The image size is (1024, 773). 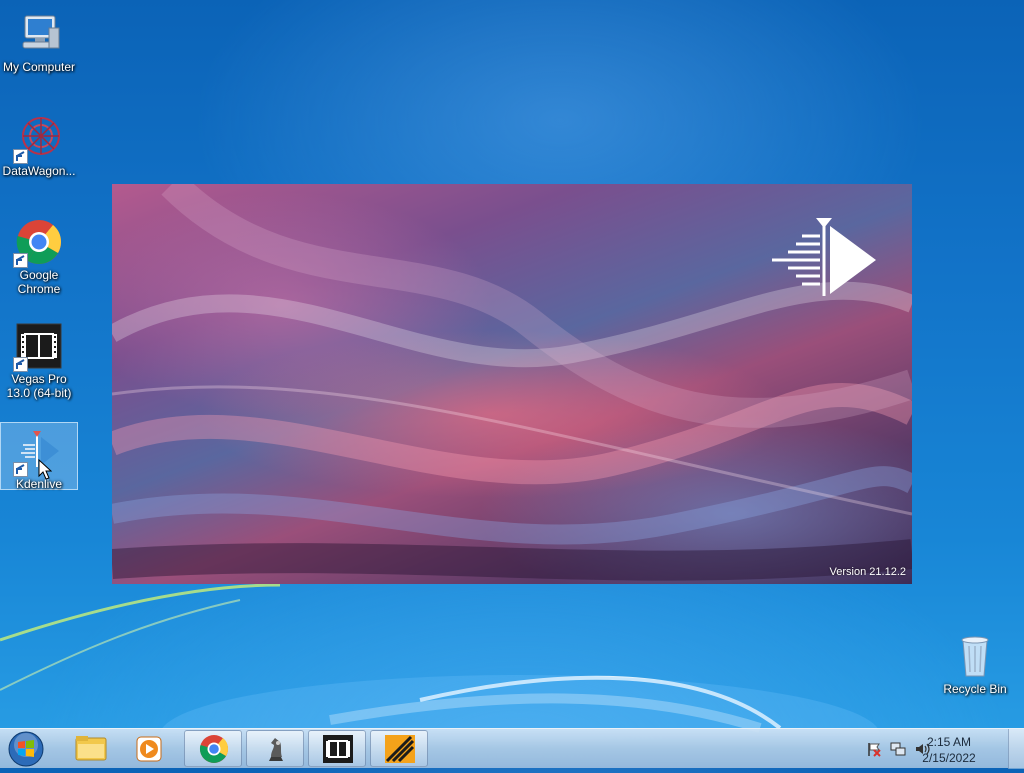 I want to click on datawagon-icon, so click(x=38, y=139).